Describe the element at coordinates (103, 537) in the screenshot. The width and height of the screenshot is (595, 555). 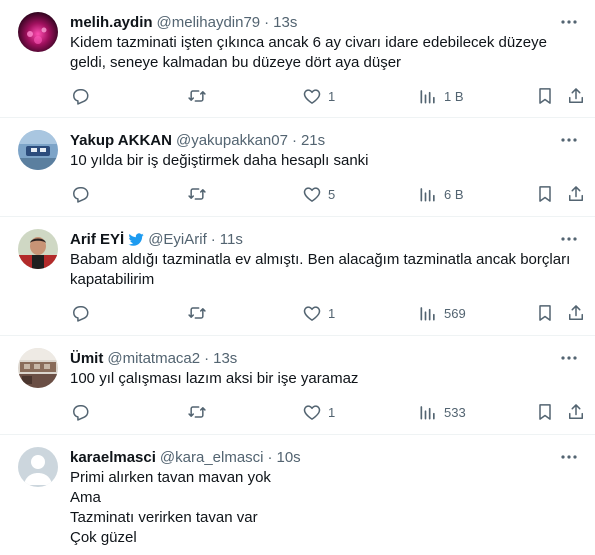
I see `tweet-text-line: Çok güzel` at that location.